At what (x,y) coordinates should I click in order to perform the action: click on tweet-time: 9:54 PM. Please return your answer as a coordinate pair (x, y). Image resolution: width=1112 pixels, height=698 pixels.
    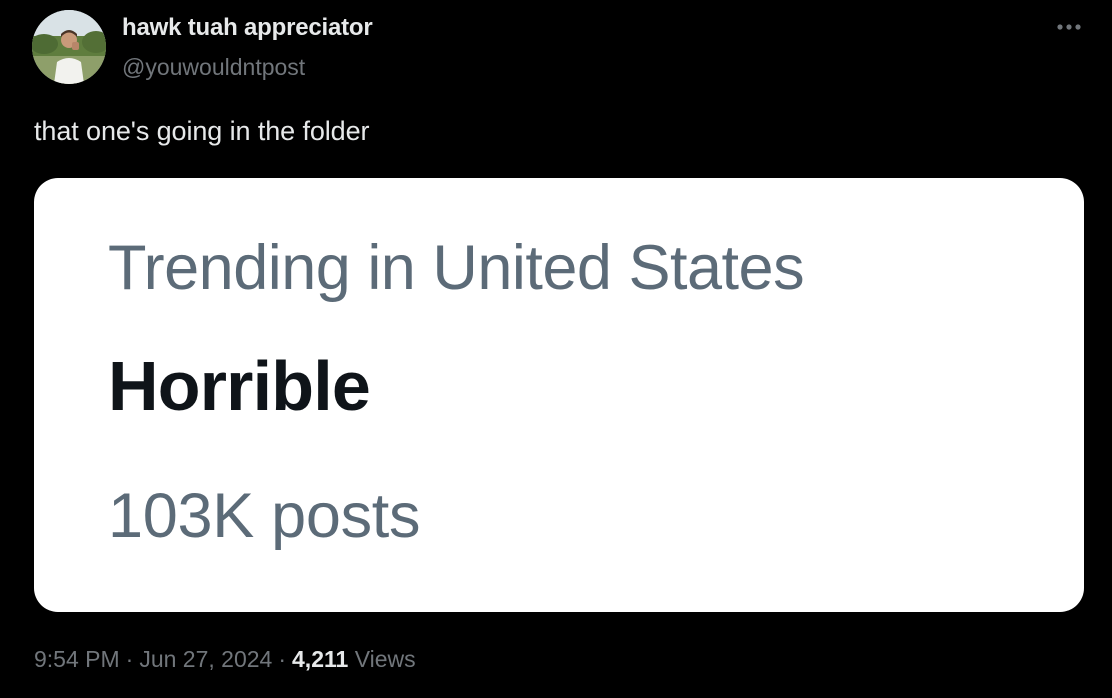
    Looking at the image, I should click on (77, 659).